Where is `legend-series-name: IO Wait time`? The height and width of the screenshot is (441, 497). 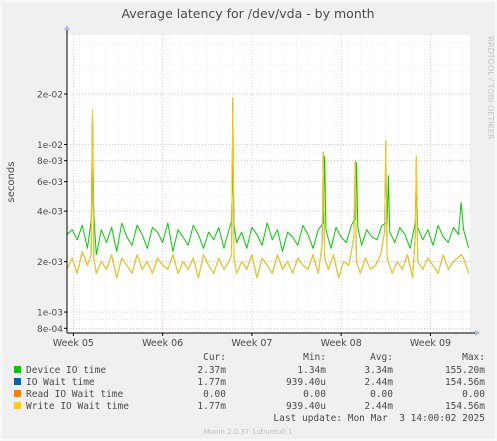 legend-series-name: IO Wait time is located at coordinates (60, 382).